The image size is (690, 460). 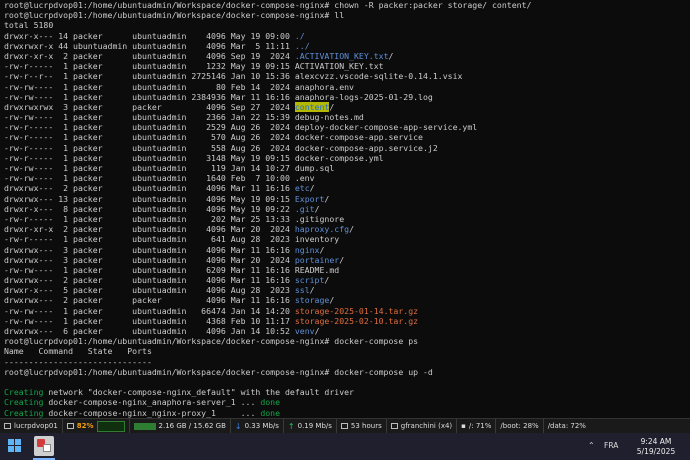 I want to click on status-ram: 2.16 GB / 15.62 GB, so click(x=180, y=426).